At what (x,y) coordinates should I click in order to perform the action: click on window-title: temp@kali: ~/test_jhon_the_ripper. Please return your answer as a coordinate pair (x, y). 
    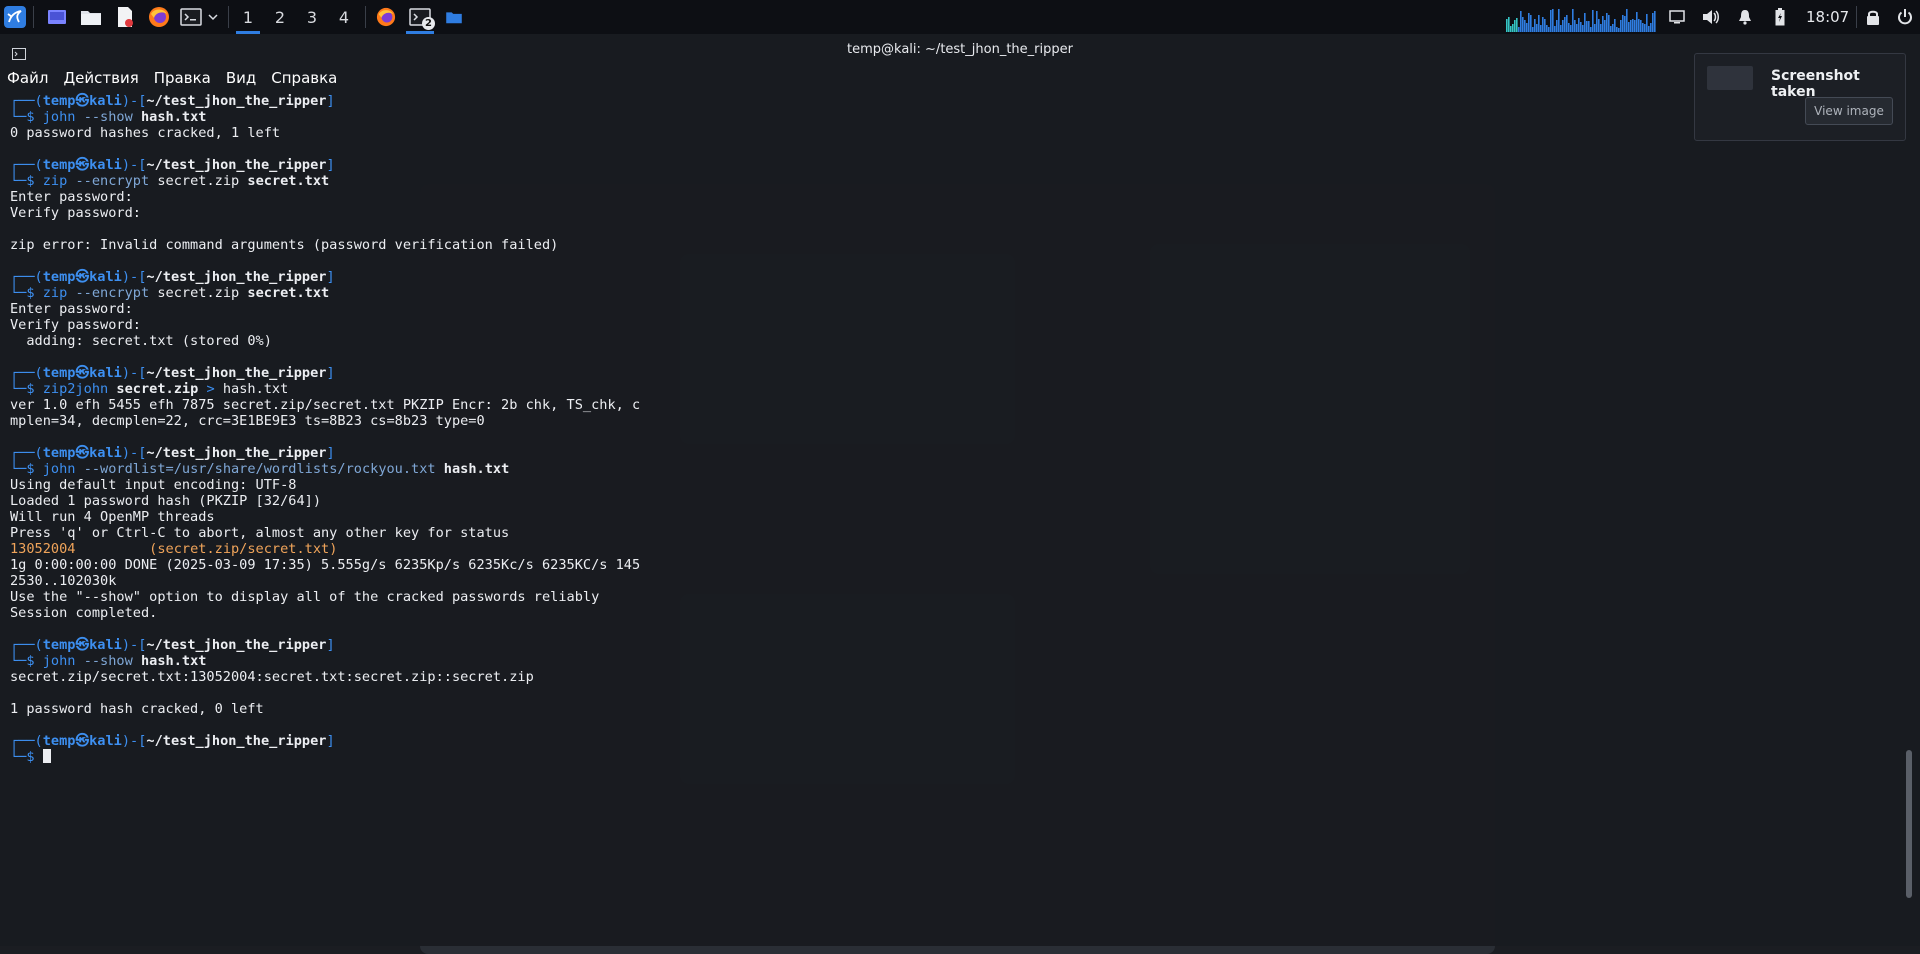
    Looking at the image, I should click on (960, 49).